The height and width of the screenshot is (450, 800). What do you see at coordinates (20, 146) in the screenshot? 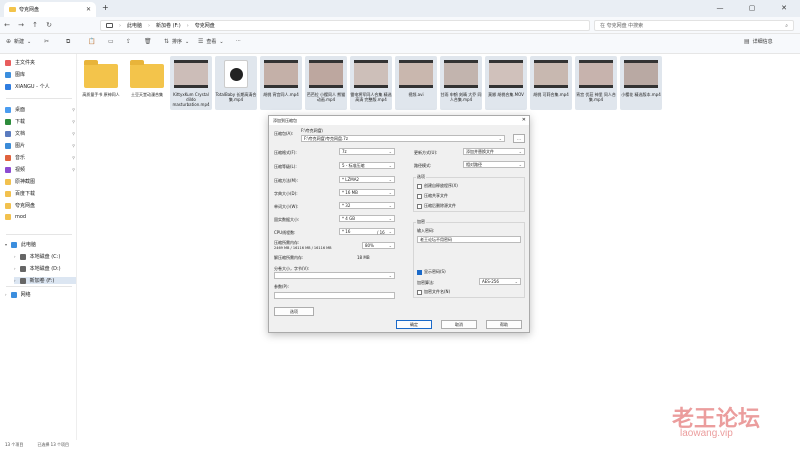
I see `sidebar-item-label: 图片` at bounding box center [20, 146].